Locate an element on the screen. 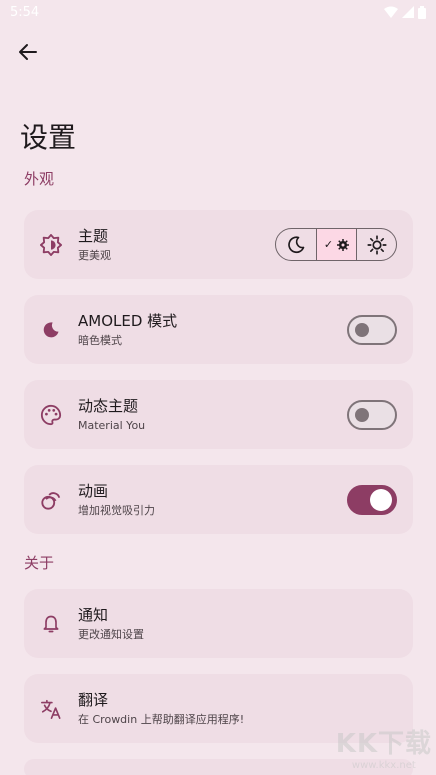 The image size is (436, 775). palette-icon is located at coordinates (51, 414).